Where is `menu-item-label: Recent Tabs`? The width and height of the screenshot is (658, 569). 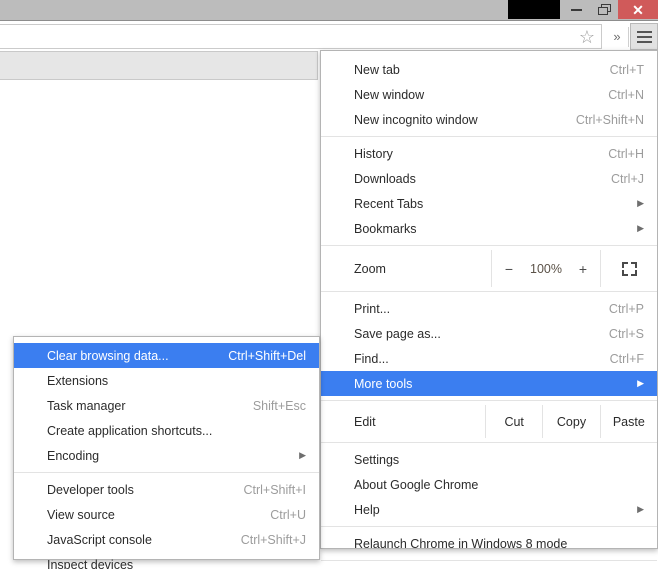 menu-item-label: Recent Tabs is located at coordinates (389, 203).